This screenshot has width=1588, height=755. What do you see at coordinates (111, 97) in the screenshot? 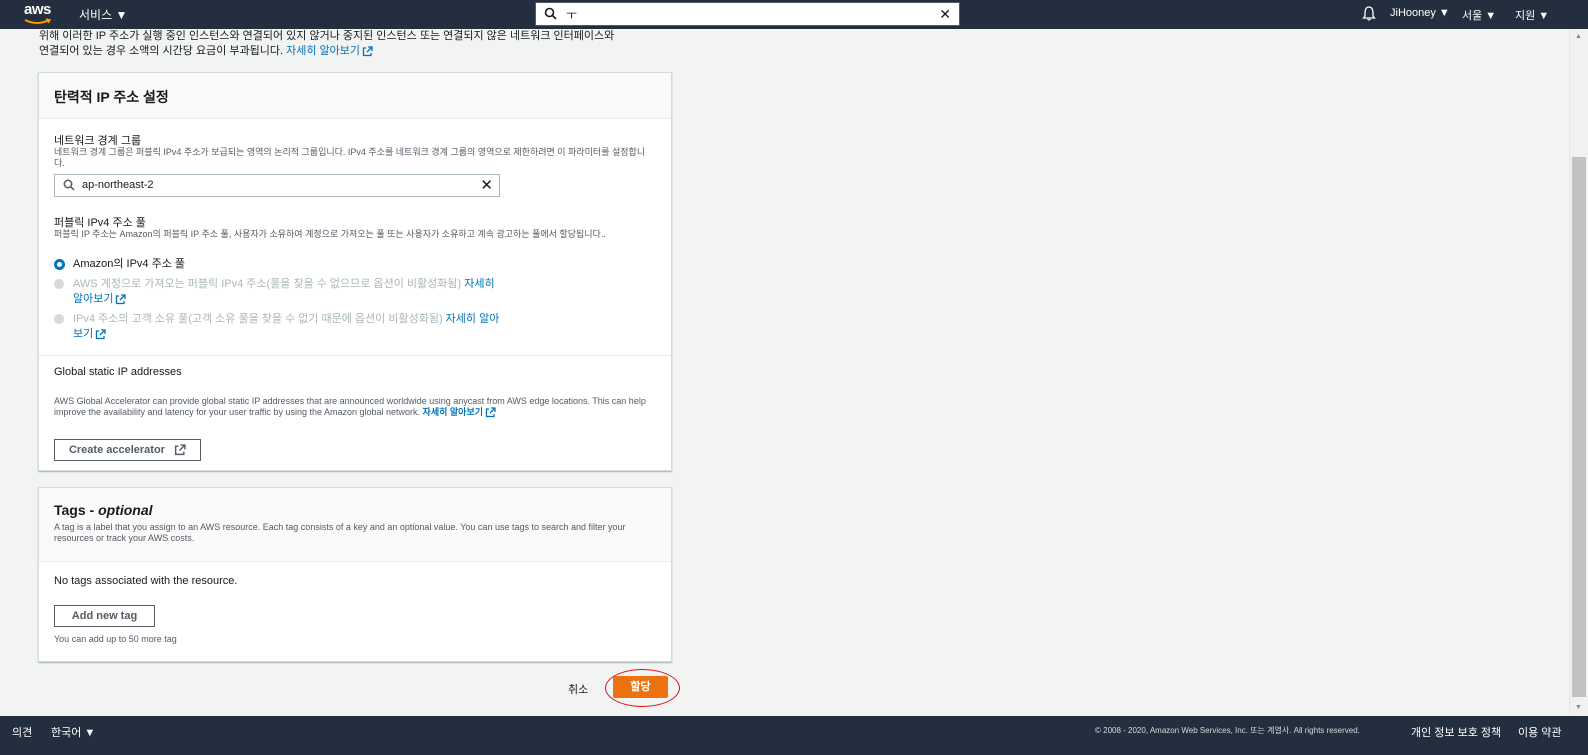
I see `eip-settings-title: 탄력적 IP 주소 설정` at bounding box center [111, 97].